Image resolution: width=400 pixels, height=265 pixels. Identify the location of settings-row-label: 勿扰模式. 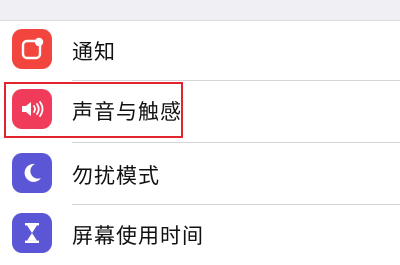
(116, 176).